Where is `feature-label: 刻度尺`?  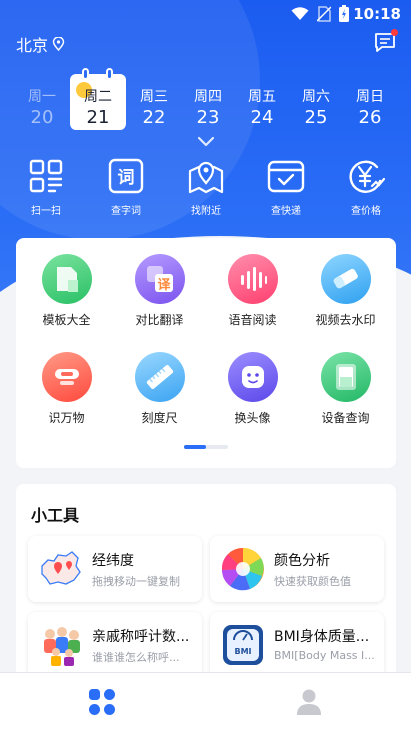
feature-label: 刻度尺 is located at coordinates (159, 418).